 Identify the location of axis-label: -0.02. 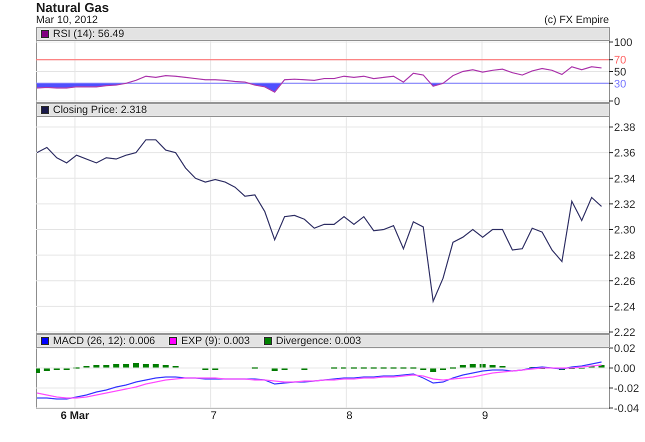
(627, 389).